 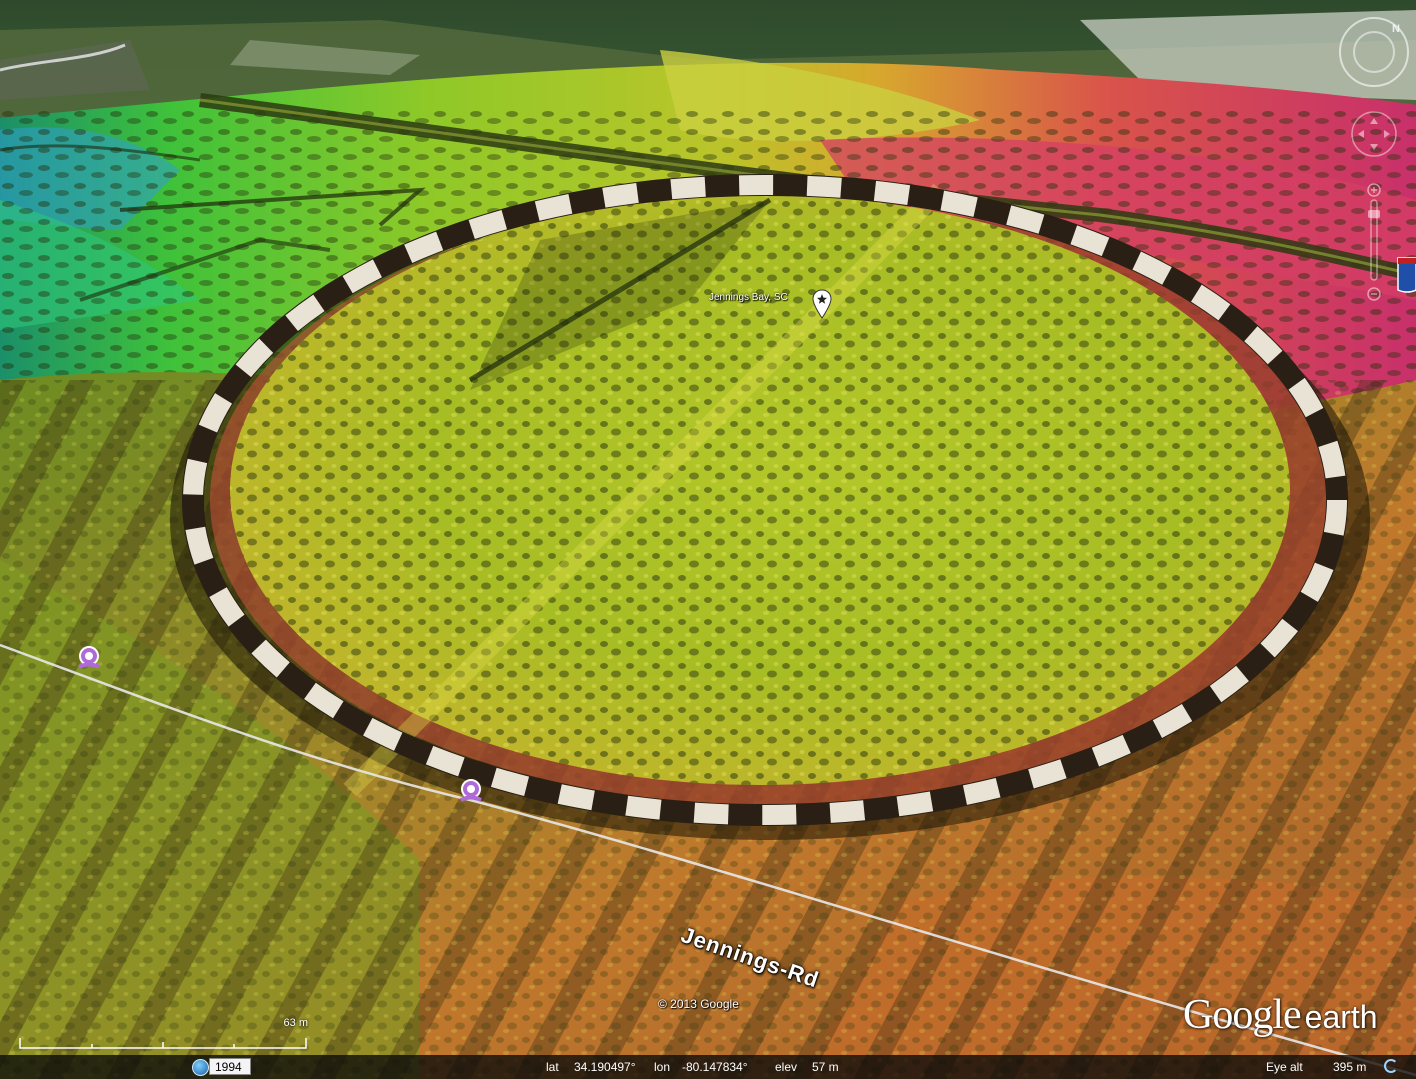 I want to click on placemark-label: Jennings Bay, SC, so click(x=748, y=297).